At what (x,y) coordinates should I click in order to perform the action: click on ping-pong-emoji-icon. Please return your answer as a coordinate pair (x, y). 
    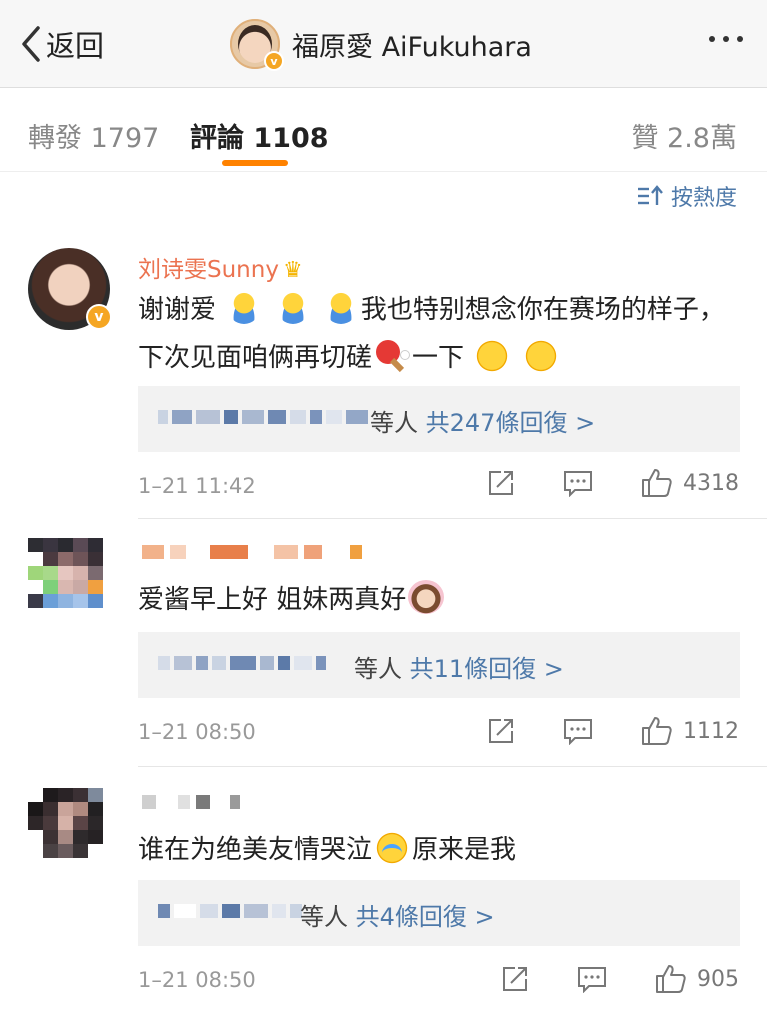
    Looking at the image, I should click on (392, 355).